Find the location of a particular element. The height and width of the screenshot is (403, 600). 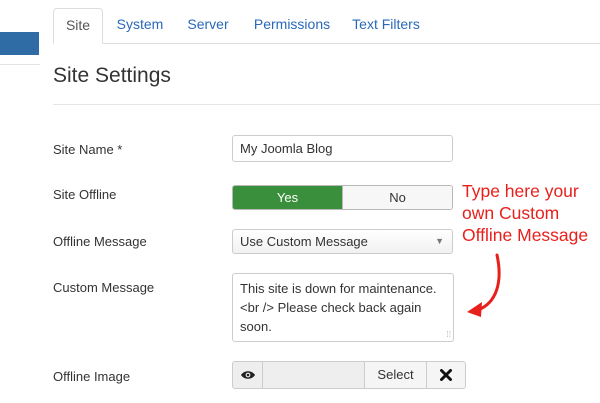

annotation-arrow-icon is located at coordinates (484, 285).